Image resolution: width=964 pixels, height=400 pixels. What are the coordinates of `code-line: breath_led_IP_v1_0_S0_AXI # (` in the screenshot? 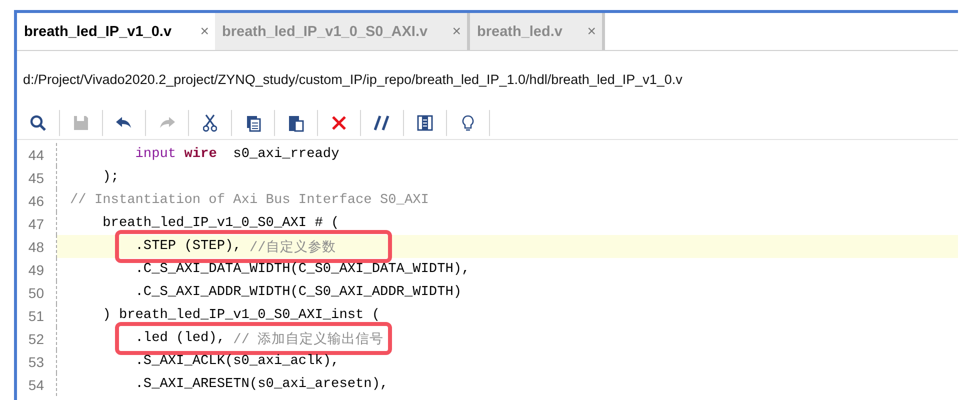 It's located at (221, 224).